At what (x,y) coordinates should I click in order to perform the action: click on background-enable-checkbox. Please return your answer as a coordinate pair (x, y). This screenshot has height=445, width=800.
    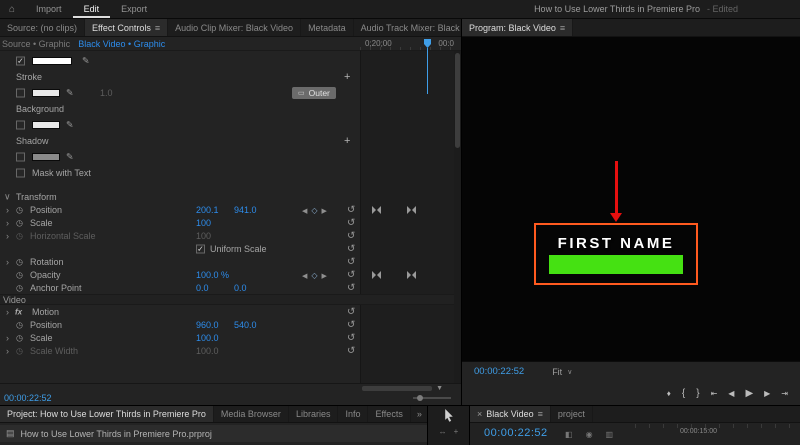
    Looking at the image, I should click on (20, 125).